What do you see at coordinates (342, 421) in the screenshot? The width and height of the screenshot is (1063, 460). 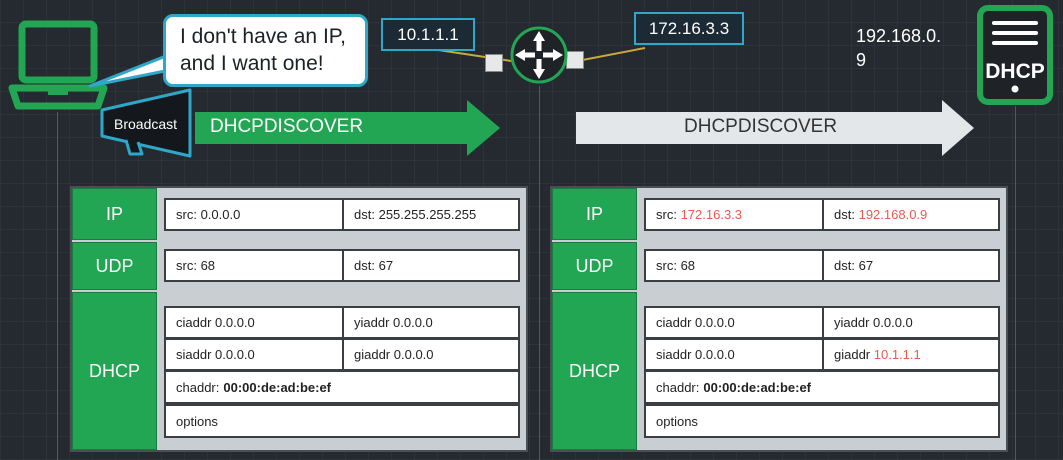 I see `left-options: options` at bounding box center [342, 421].